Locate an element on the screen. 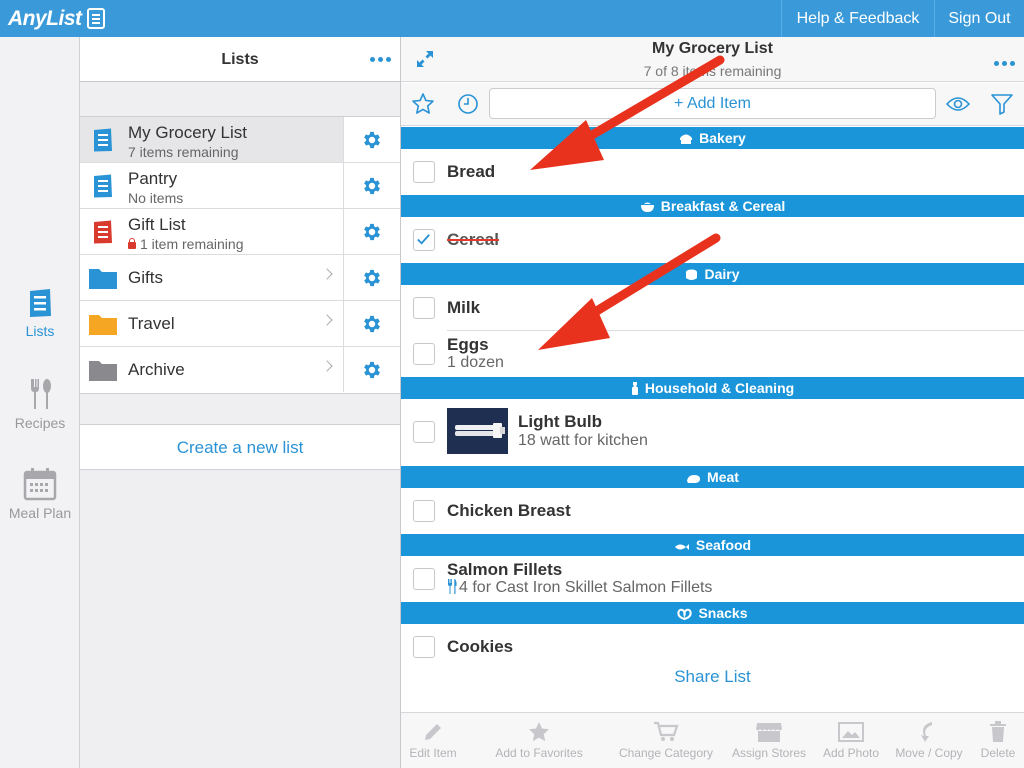 The width and height of the screenshot is (1024, 768). edit-item-button: Edit Item is located at coordinates (433, 740).